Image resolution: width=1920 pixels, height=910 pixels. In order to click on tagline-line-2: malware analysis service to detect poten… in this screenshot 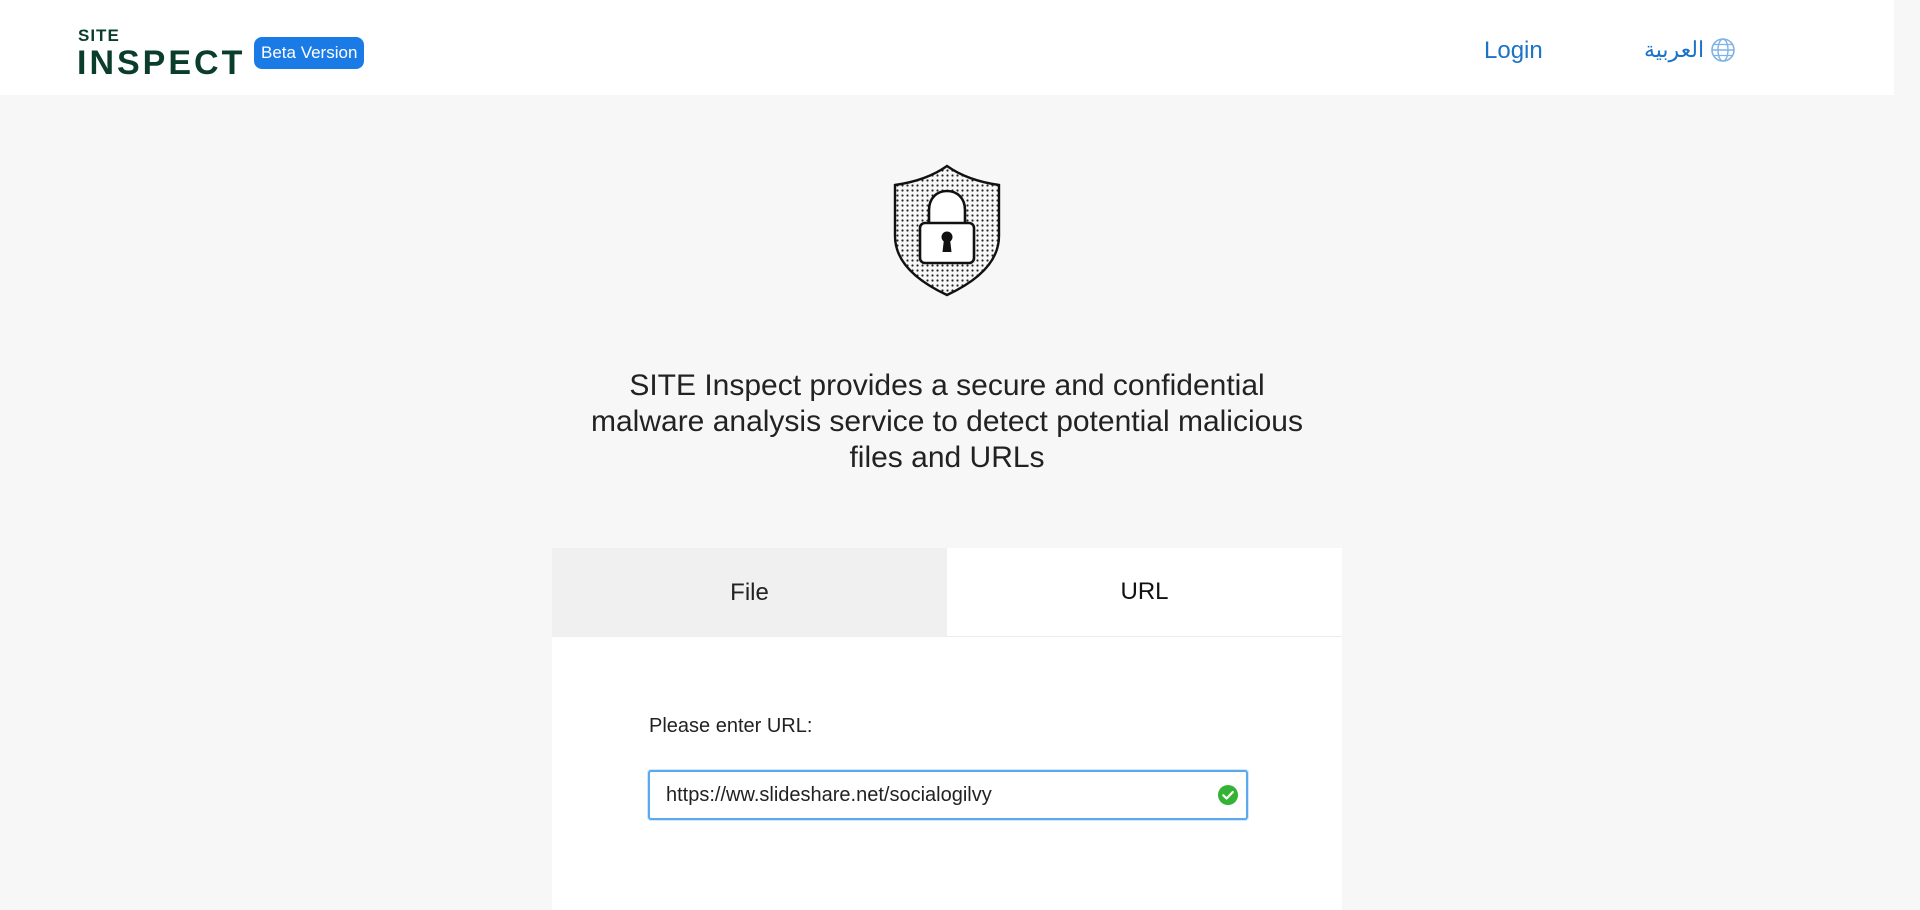, I will do `click(947, 421)`.